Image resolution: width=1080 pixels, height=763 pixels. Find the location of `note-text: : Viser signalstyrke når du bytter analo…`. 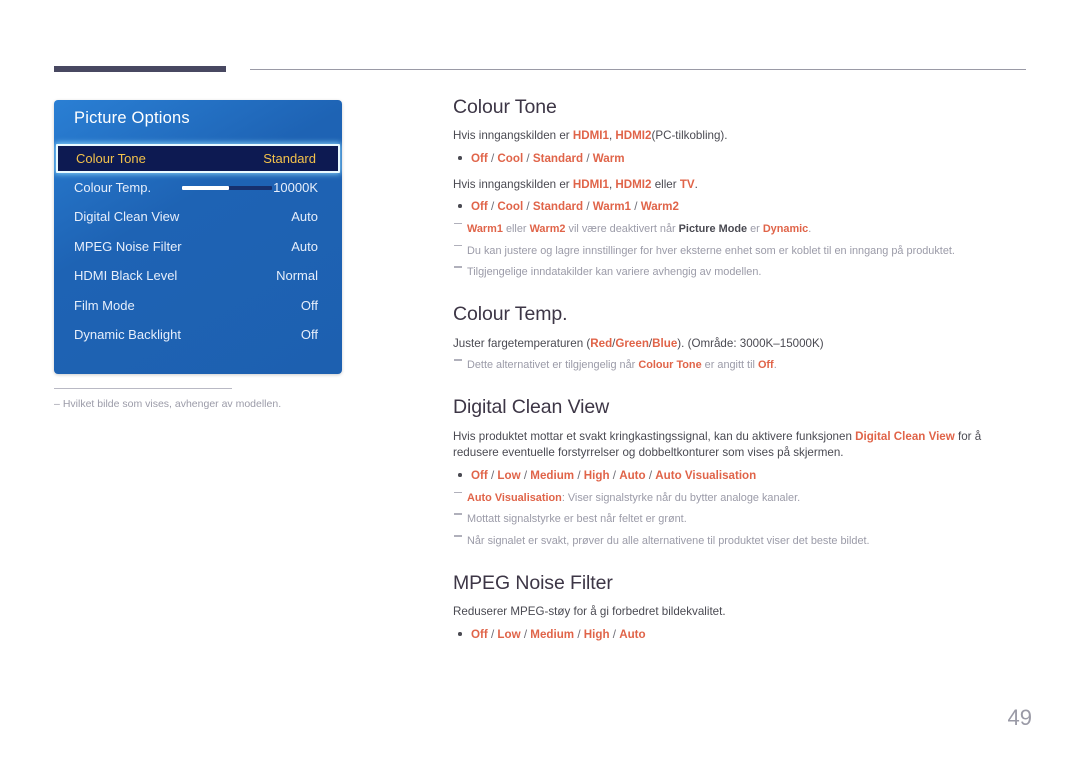

note-text: : Viser signalstyrke når du bytter analo… is located at coordinates (681, 497).